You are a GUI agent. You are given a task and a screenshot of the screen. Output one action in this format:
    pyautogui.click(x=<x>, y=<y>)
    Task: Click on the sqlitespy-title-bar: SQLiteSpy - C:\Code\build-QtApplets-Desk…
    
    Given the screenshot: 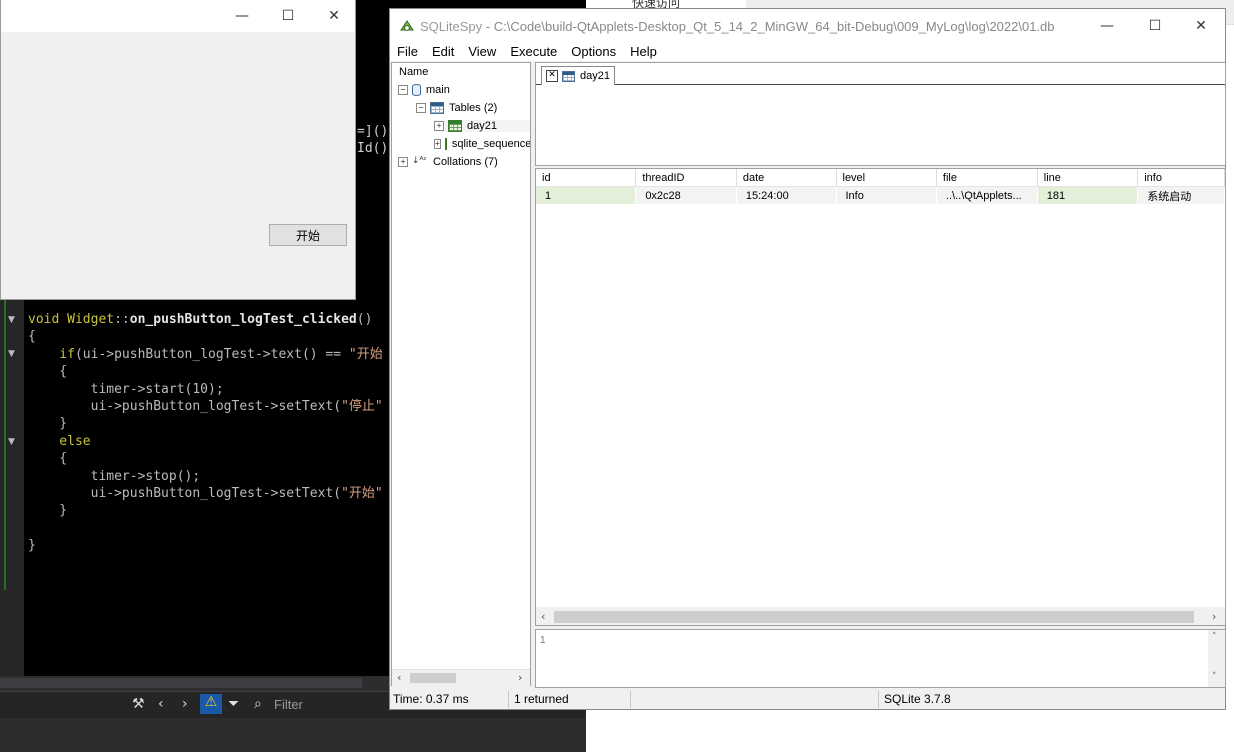 What is the action you would take?
    pyautogui.click(x=807, y=26)
    